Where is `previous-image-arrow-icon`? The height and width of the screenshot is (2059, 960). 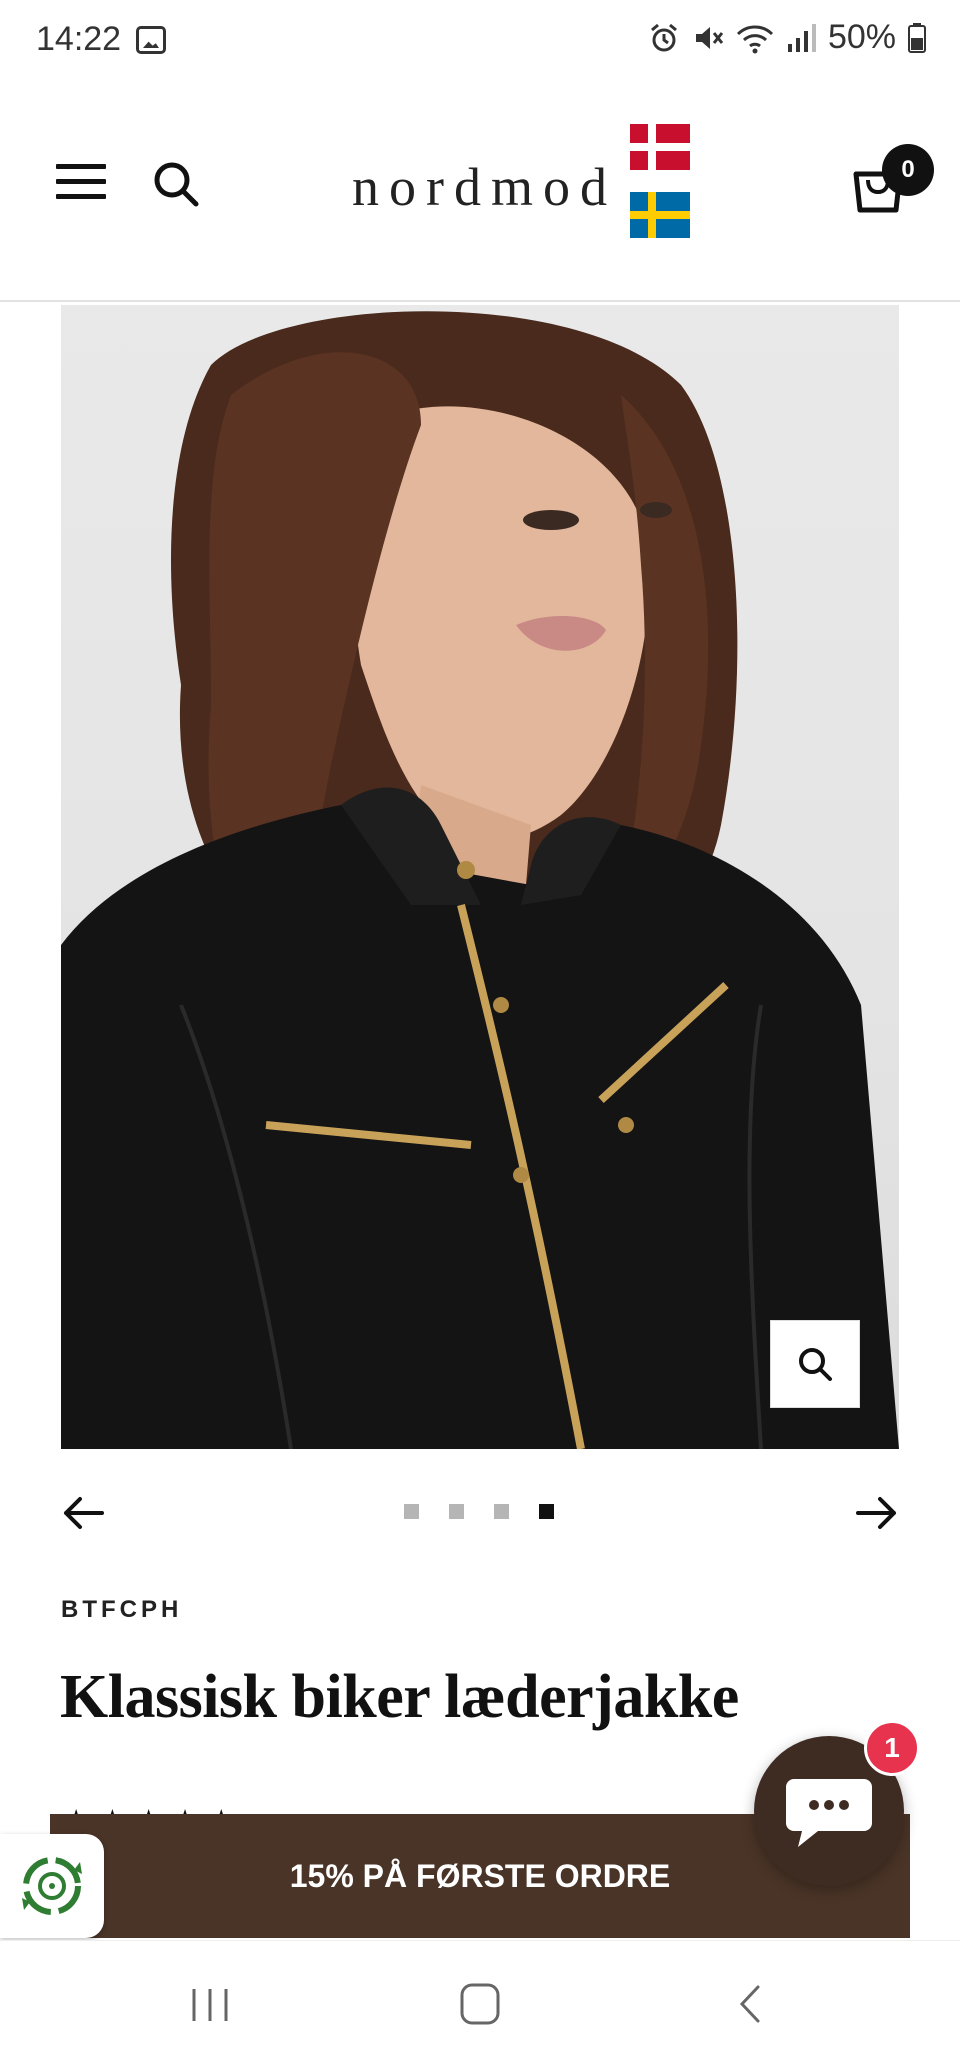 previous-image-arrow-icon is located at coordinates (83, 1513).